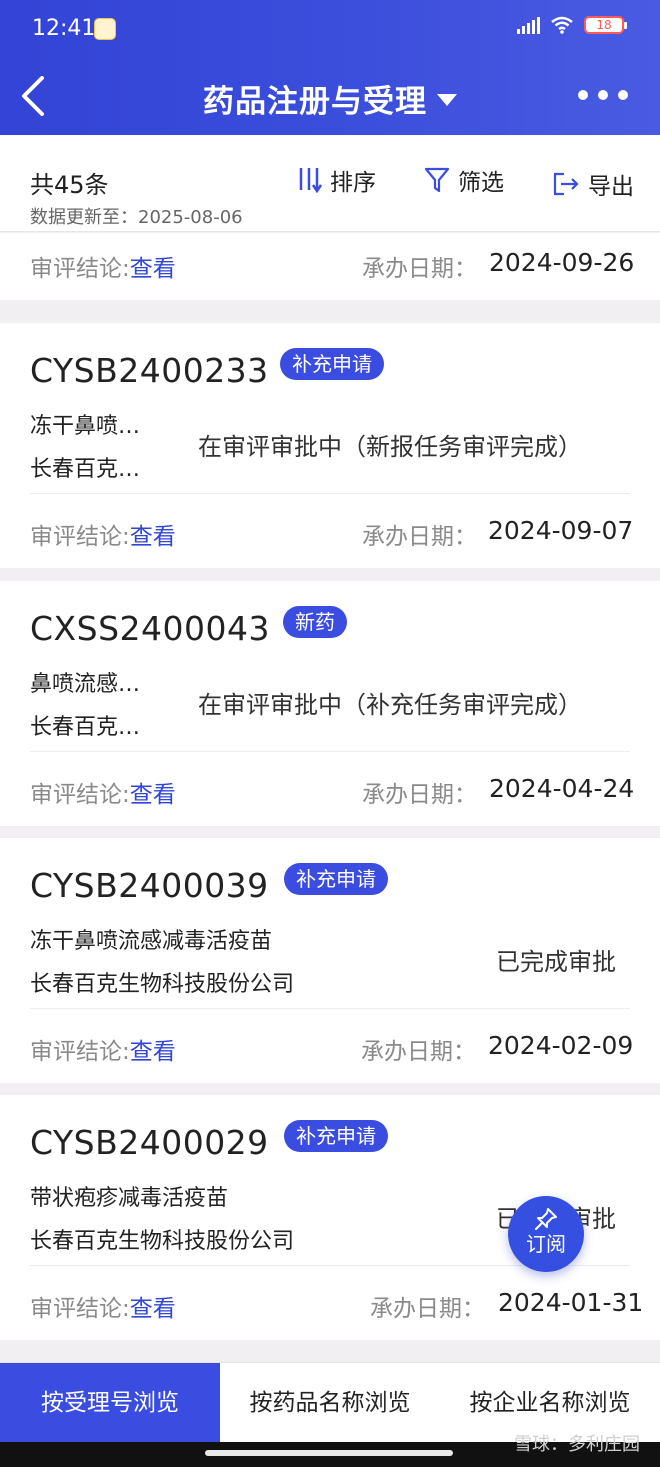 The height and width of the screenshot is (1467, 660). I want to click on list-toolbar: 共45条 数据更新至：2025-08-06 排序 筛选 导出, so click(330, 183).